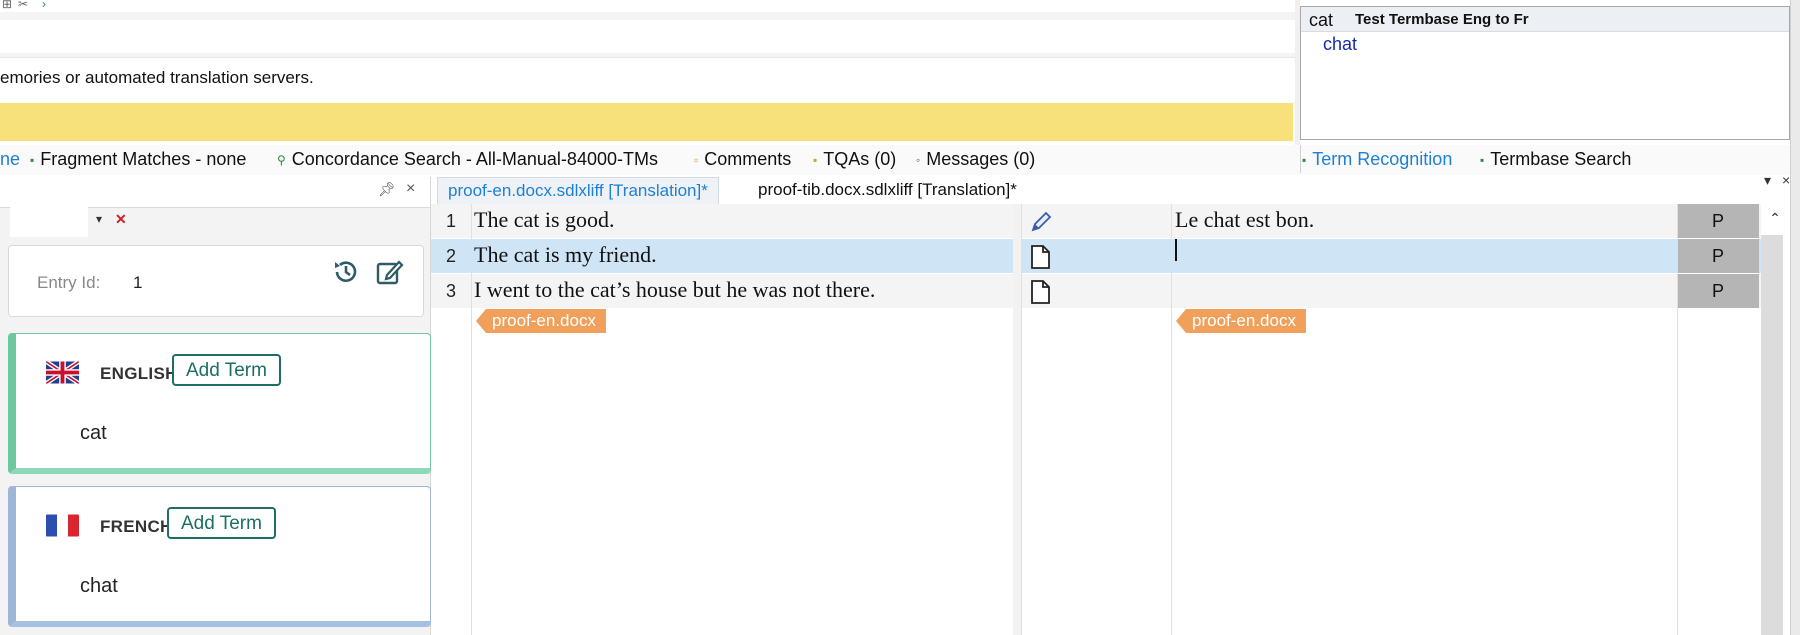 The height and width of the screenshot is (635, 1800). Describe the element at coordinates (44, 5) in the screenshot. I see `toolbar-arrow-icon: ›` at that location.